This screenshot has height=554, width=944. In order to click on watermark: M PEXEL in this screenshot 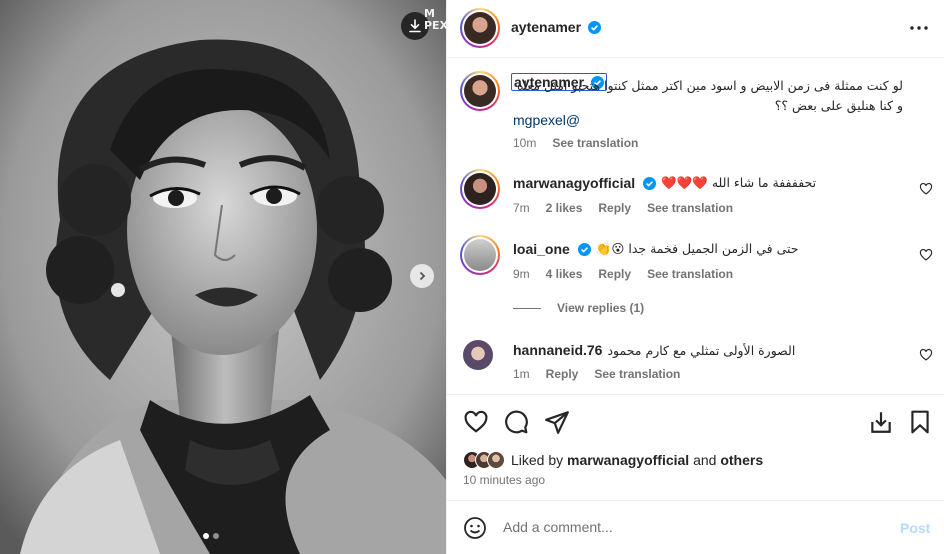, I will do `click(435, 19)`.